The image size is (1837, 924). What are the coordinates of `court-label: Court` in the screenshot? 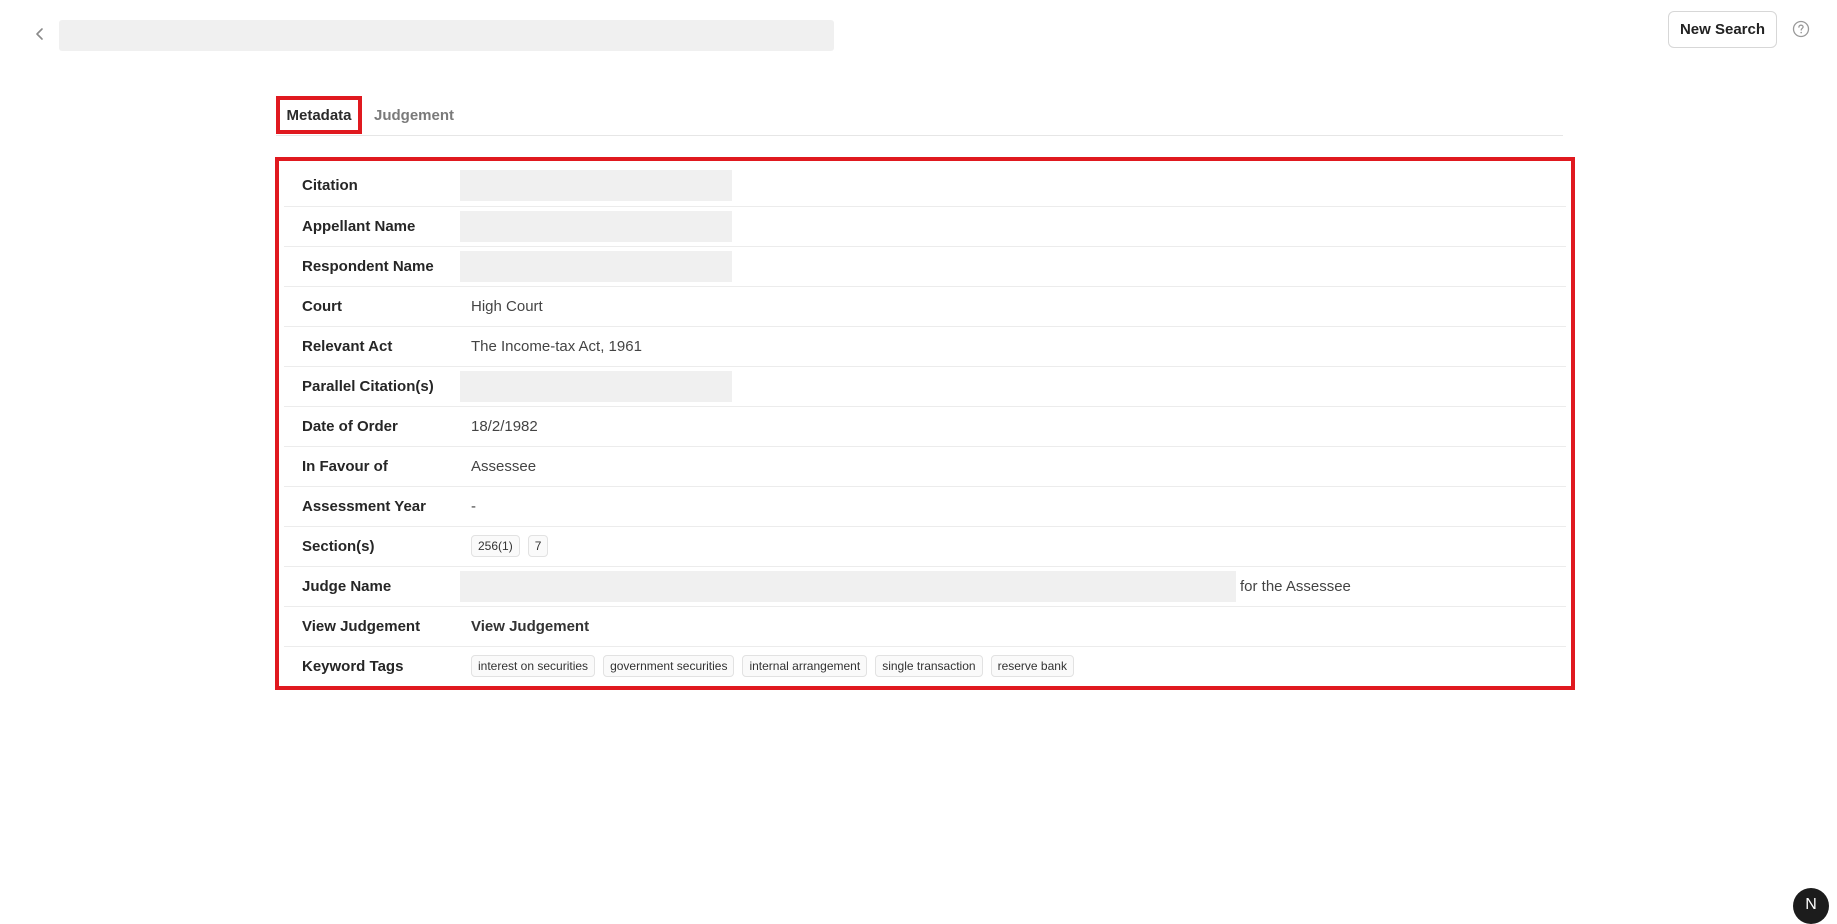 It's located at (322, 306).